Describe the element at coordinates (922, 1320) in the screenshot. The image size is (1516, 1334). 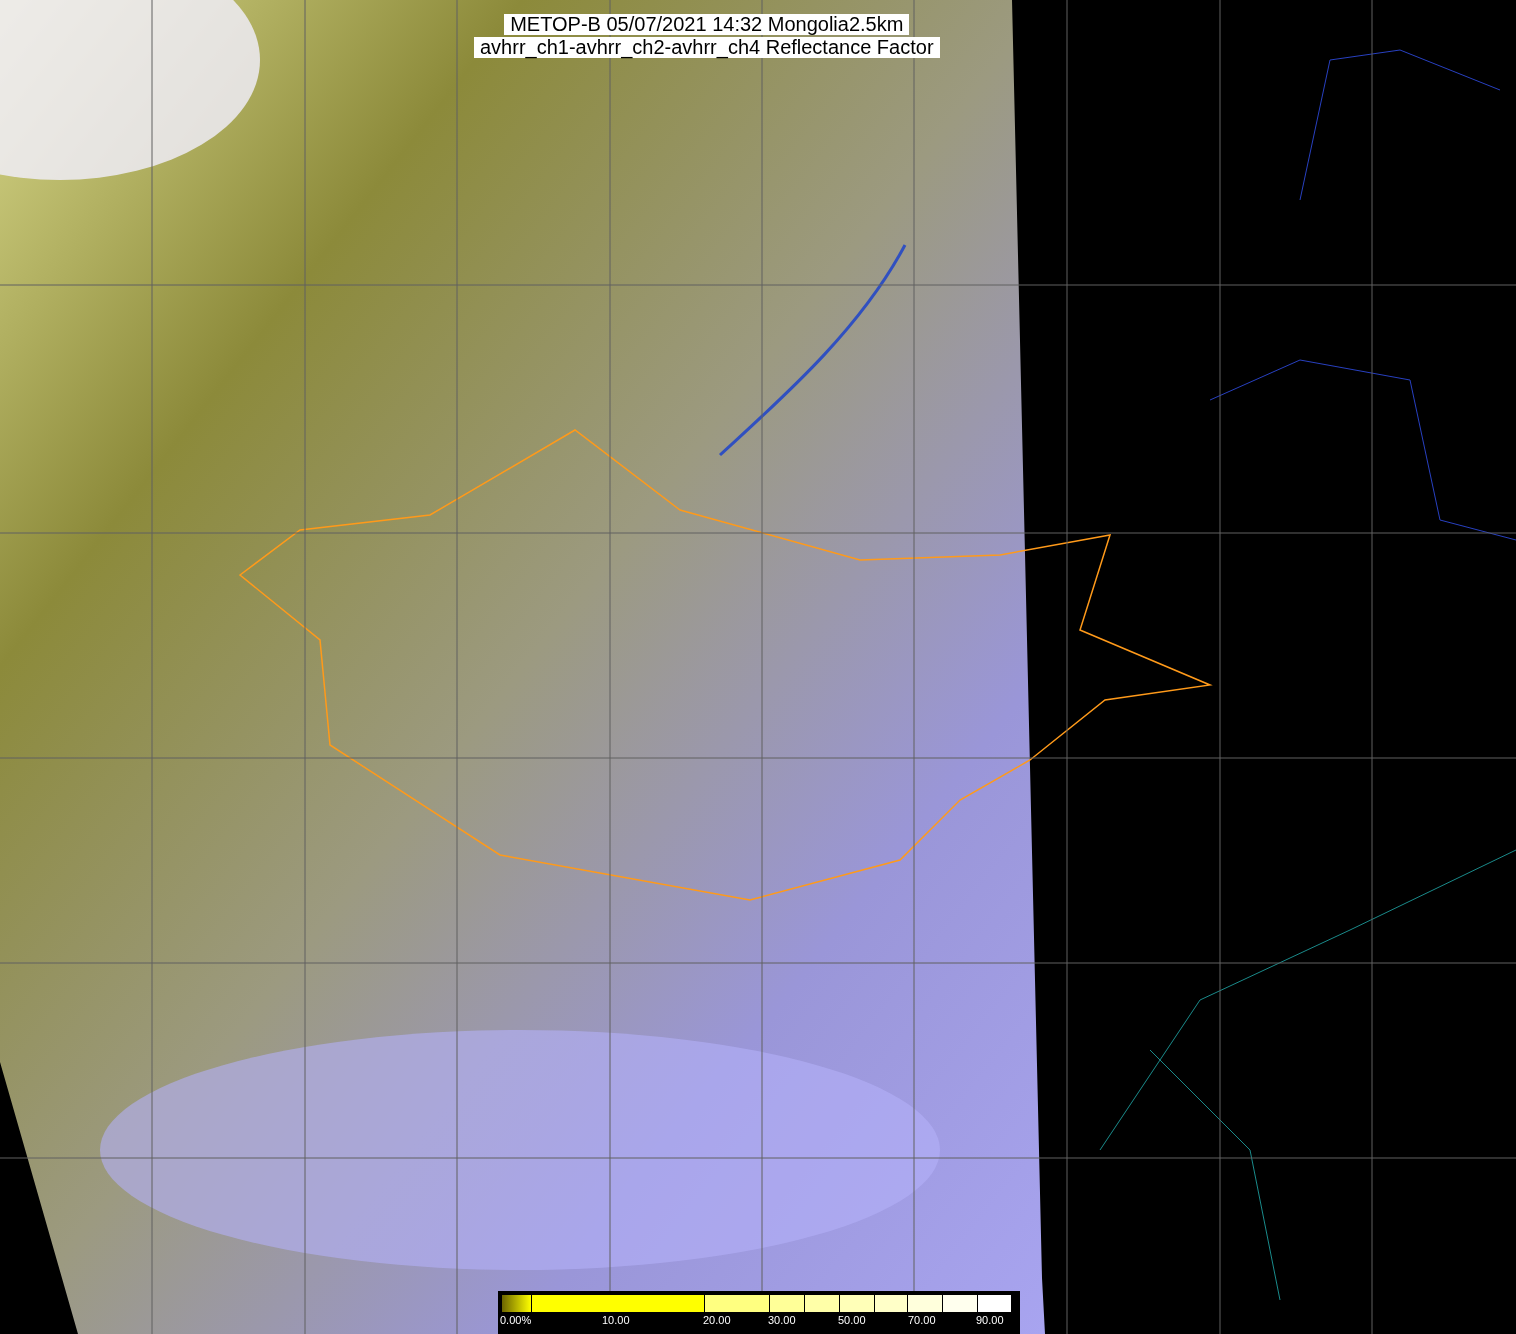
I see `colorbar-tick-label: 70.00` at that location.